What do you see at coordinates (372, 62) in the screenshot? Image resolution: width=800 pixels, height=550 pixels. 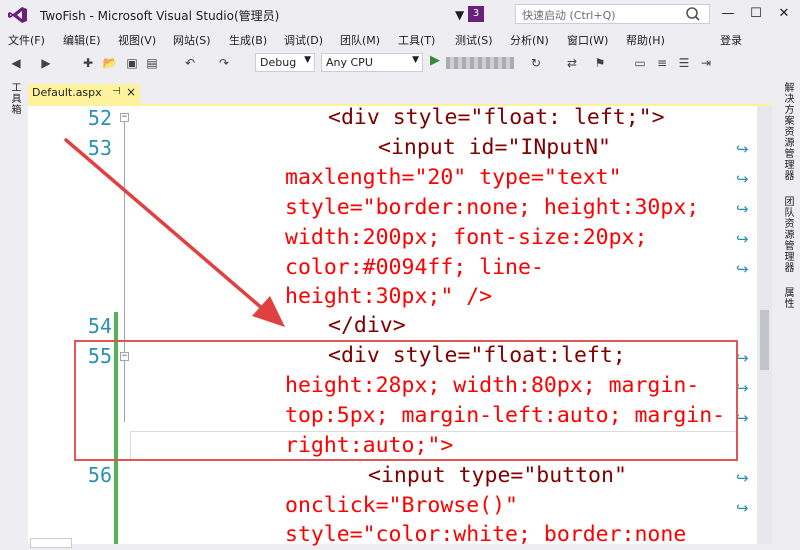 I see `platform-dropdown: Any CPU ▼` at bounding box center [372, 62].